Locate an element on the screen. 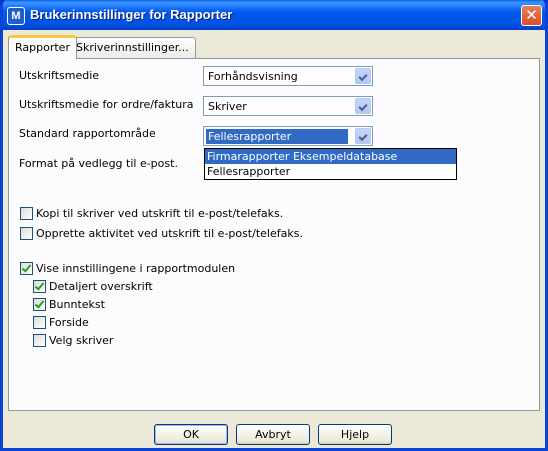 This screenshot has width=548, height=451. vise-innstillinger-label: Vise innstillingene i rapportmodulen is located at coordinates (135, 268).